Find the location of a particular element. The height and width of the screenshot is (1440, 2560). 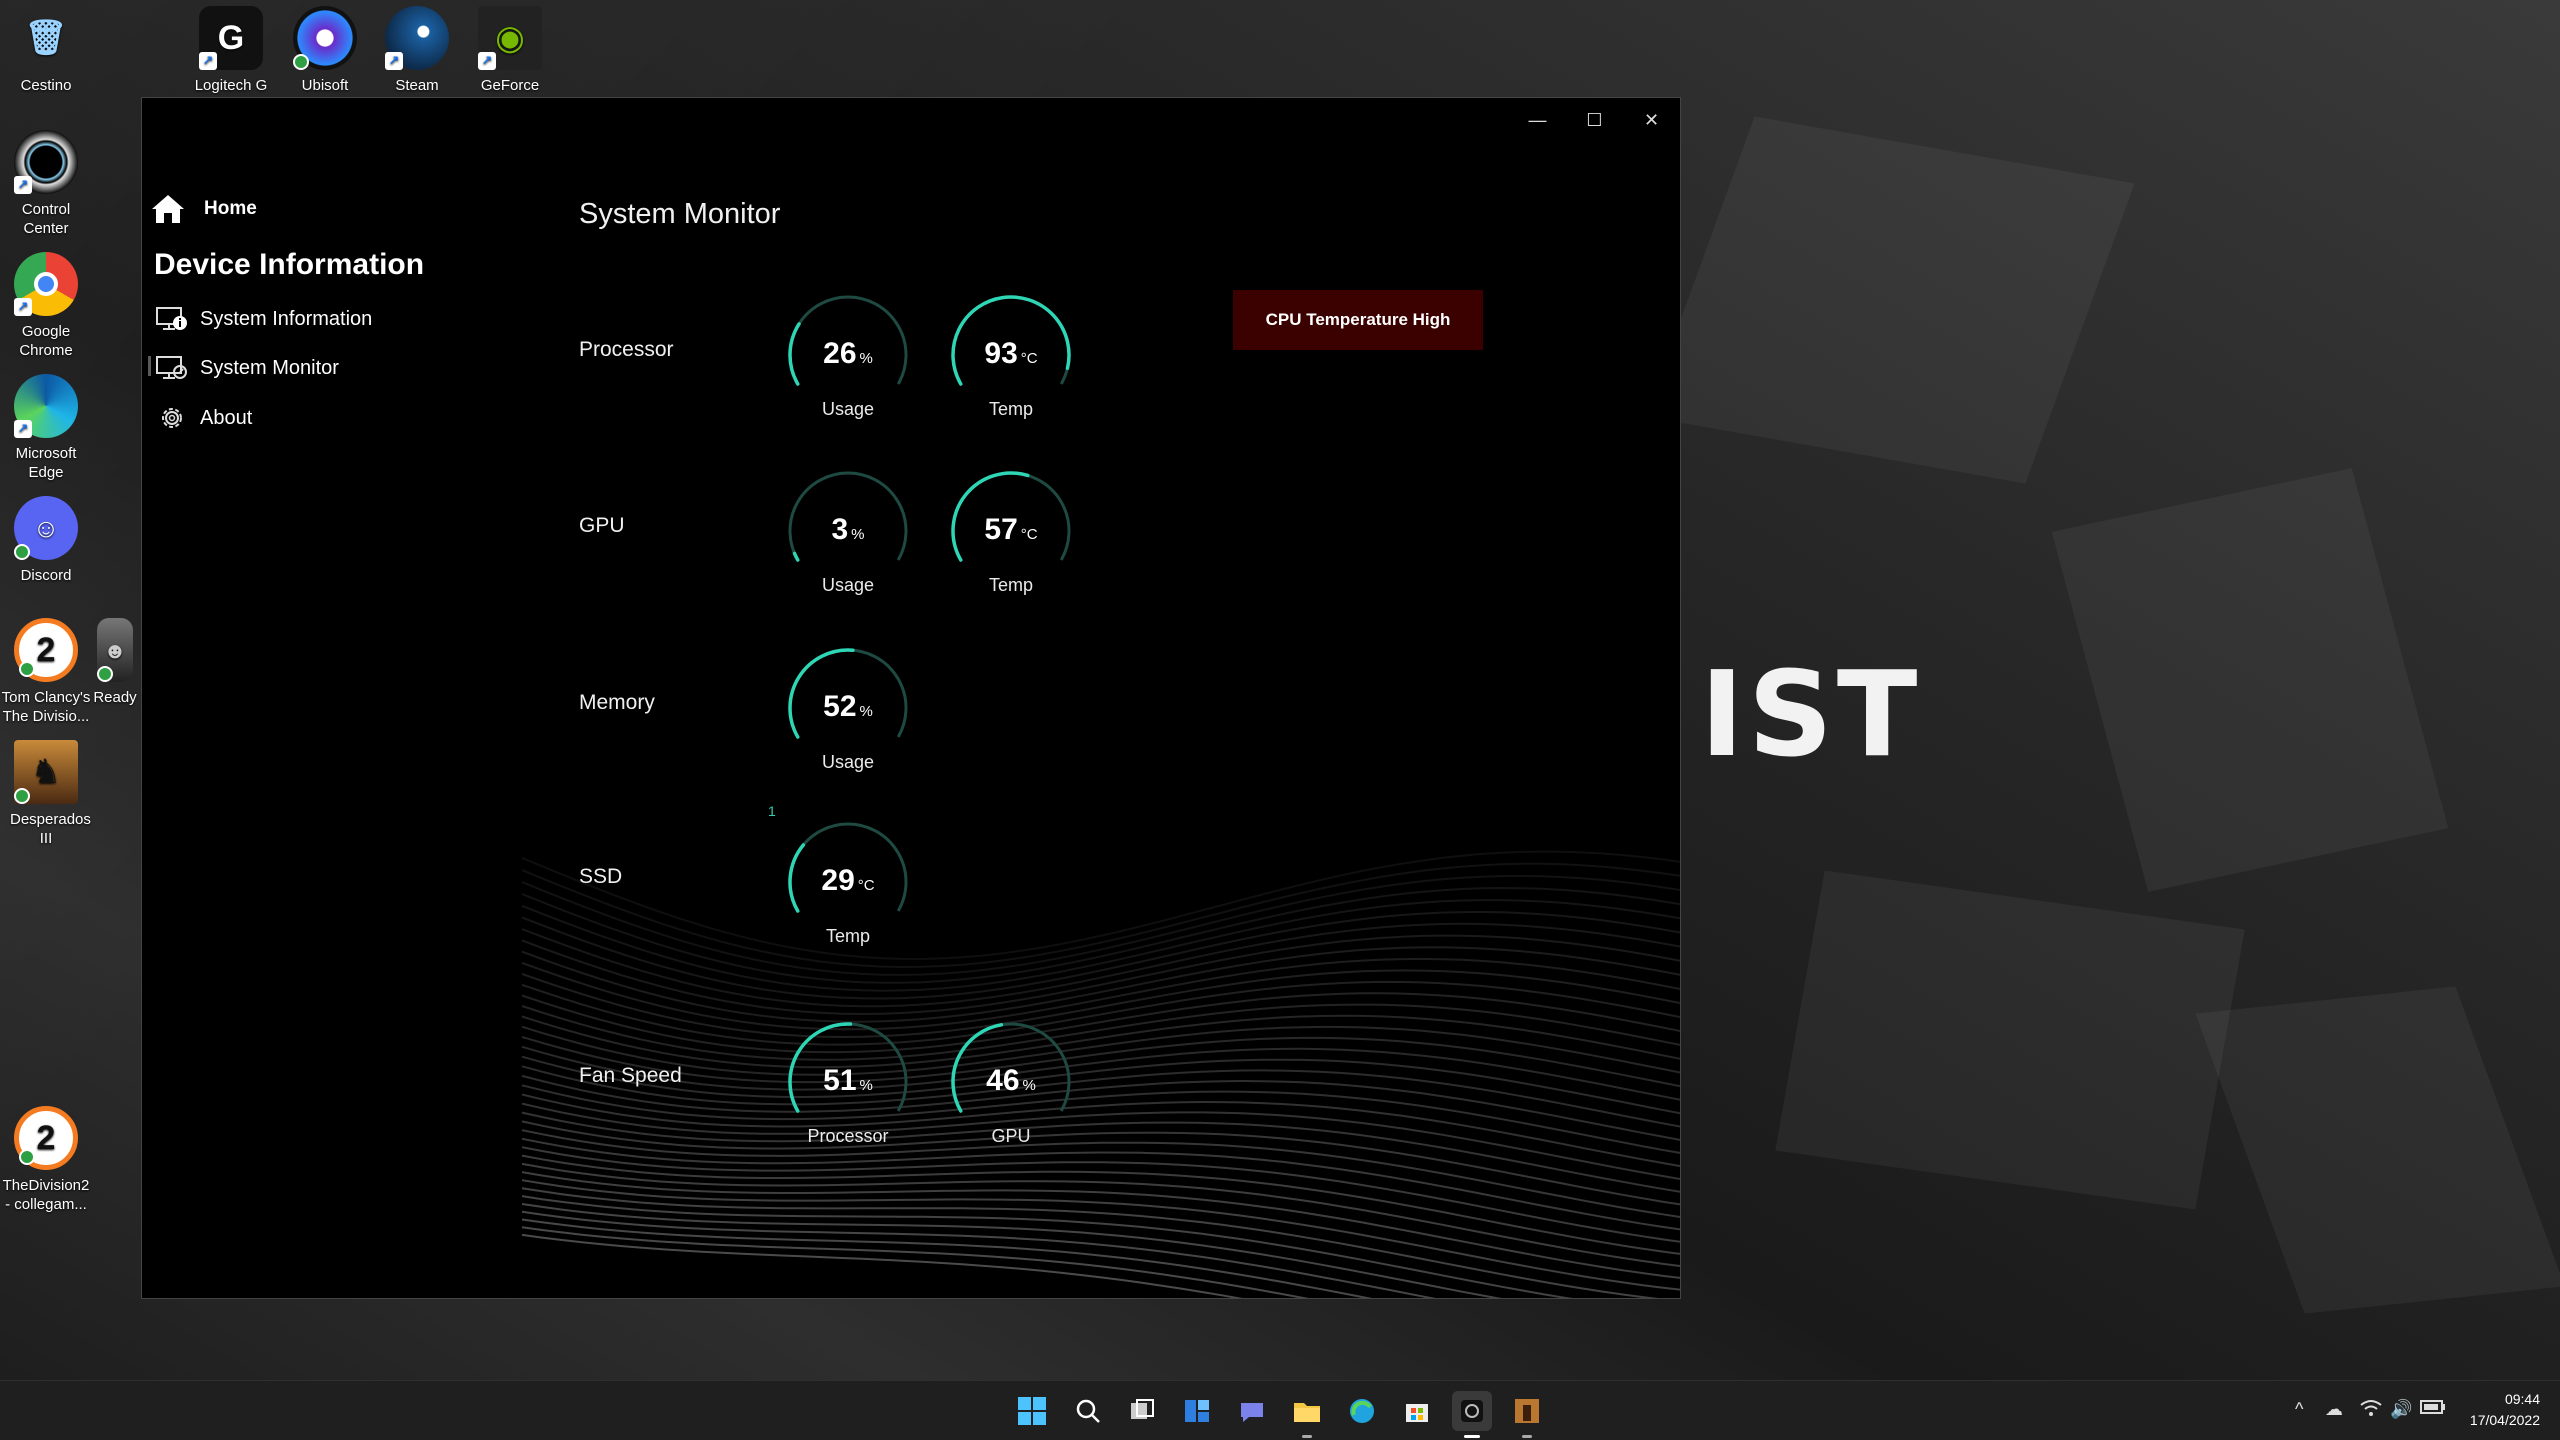

taskbar: ^ ☁ 🔊 09:44 17/04/2022 is located at coordinates (1280, 1410).